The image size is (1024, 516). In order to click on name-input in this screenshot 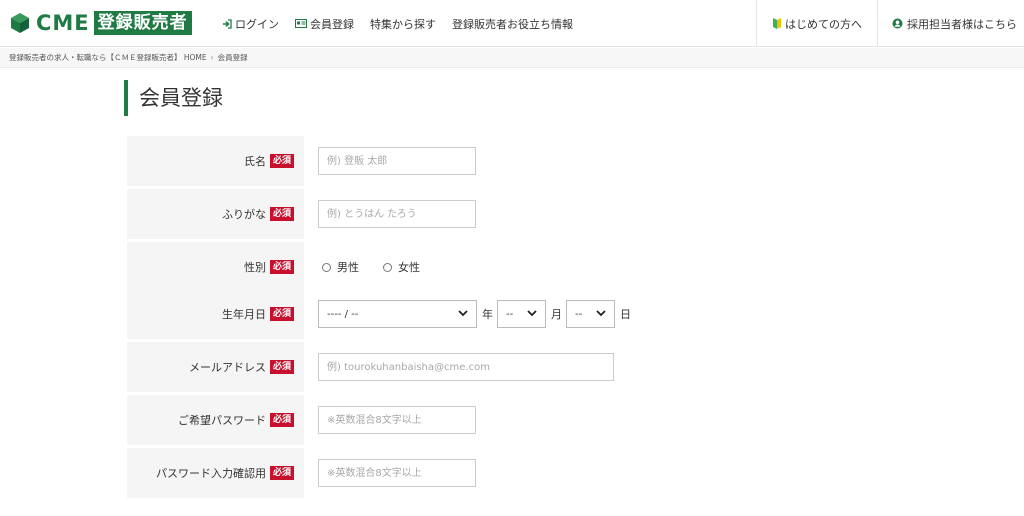, I will do `click(397, 161)`.